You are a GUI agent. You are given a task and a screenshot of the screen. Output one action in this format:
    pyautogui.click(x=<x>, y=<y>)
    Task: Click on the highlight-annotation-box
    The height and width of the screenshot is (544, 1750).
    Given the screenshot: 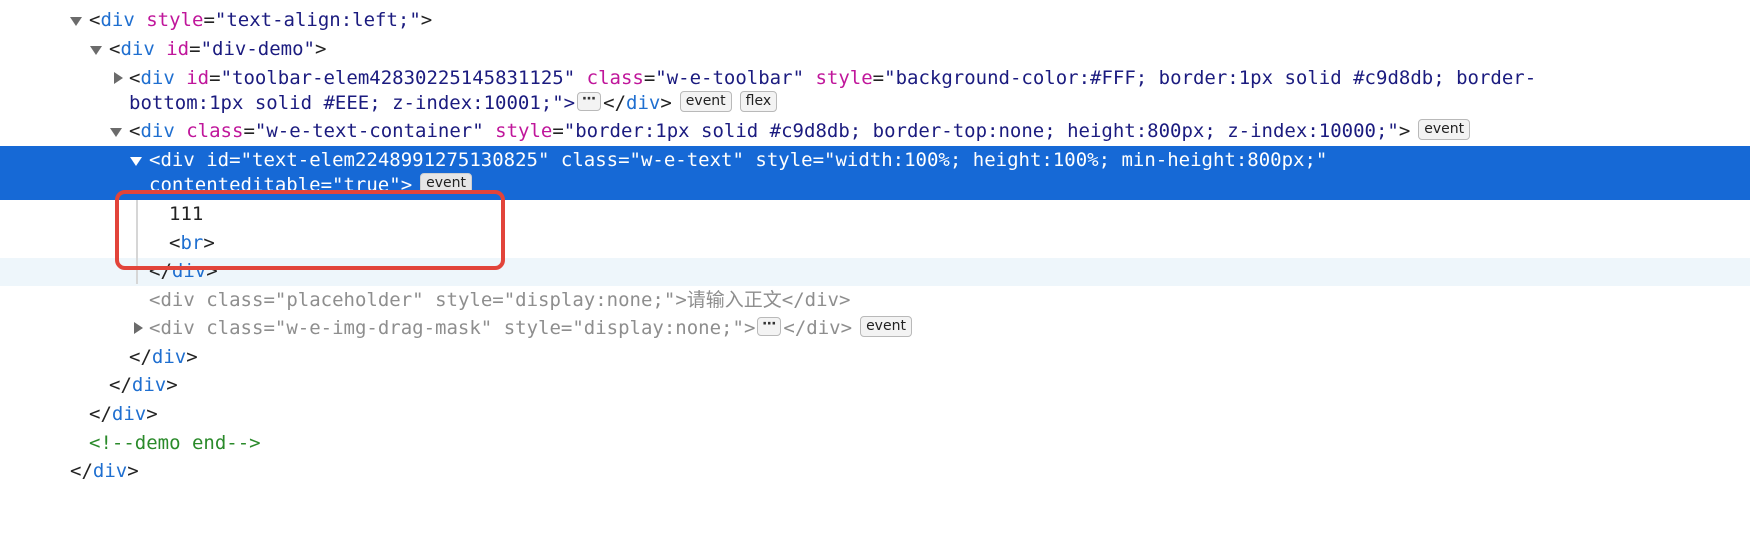 What is the action you would take?
    pyautogui.click(x=310, y=230)
    